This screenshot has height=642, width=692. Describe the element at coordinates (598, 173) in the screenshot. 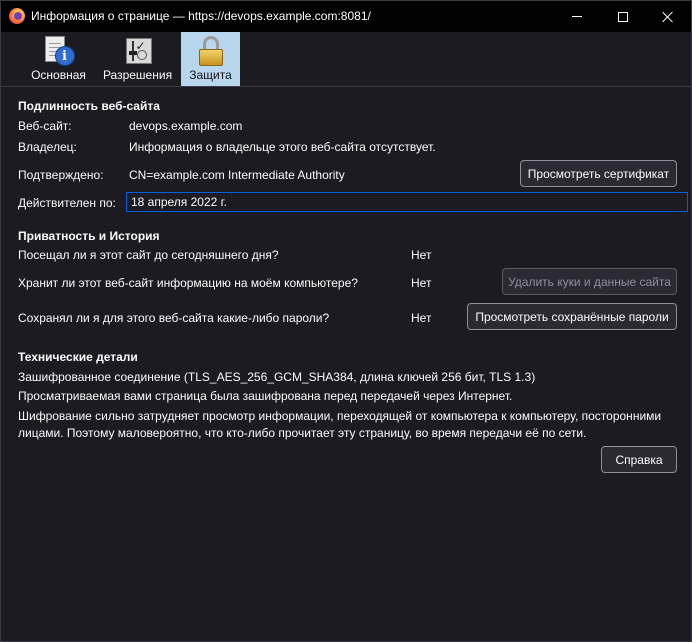

I see `view-certificate-button: Просмотреть сертификат` at that location.